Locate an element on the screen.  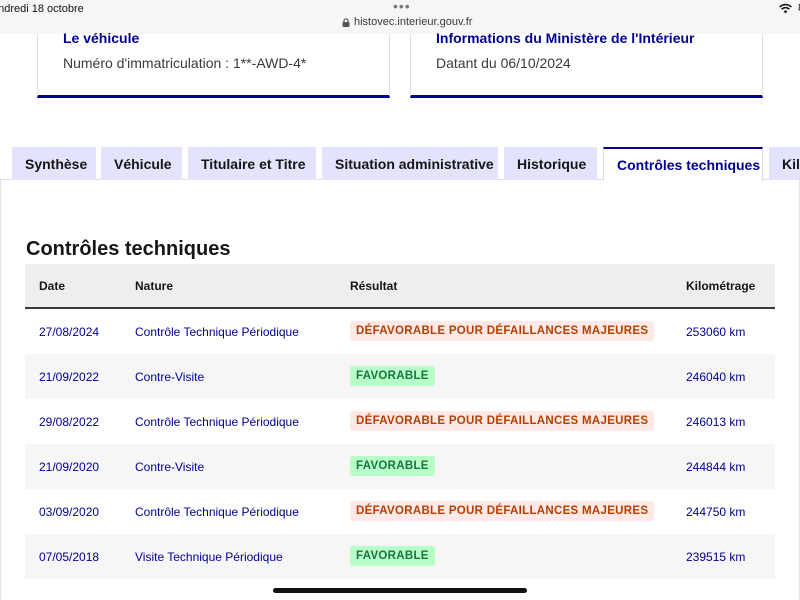
vehicle-card-title: Le véhicule is located at coordinates (101, 38).